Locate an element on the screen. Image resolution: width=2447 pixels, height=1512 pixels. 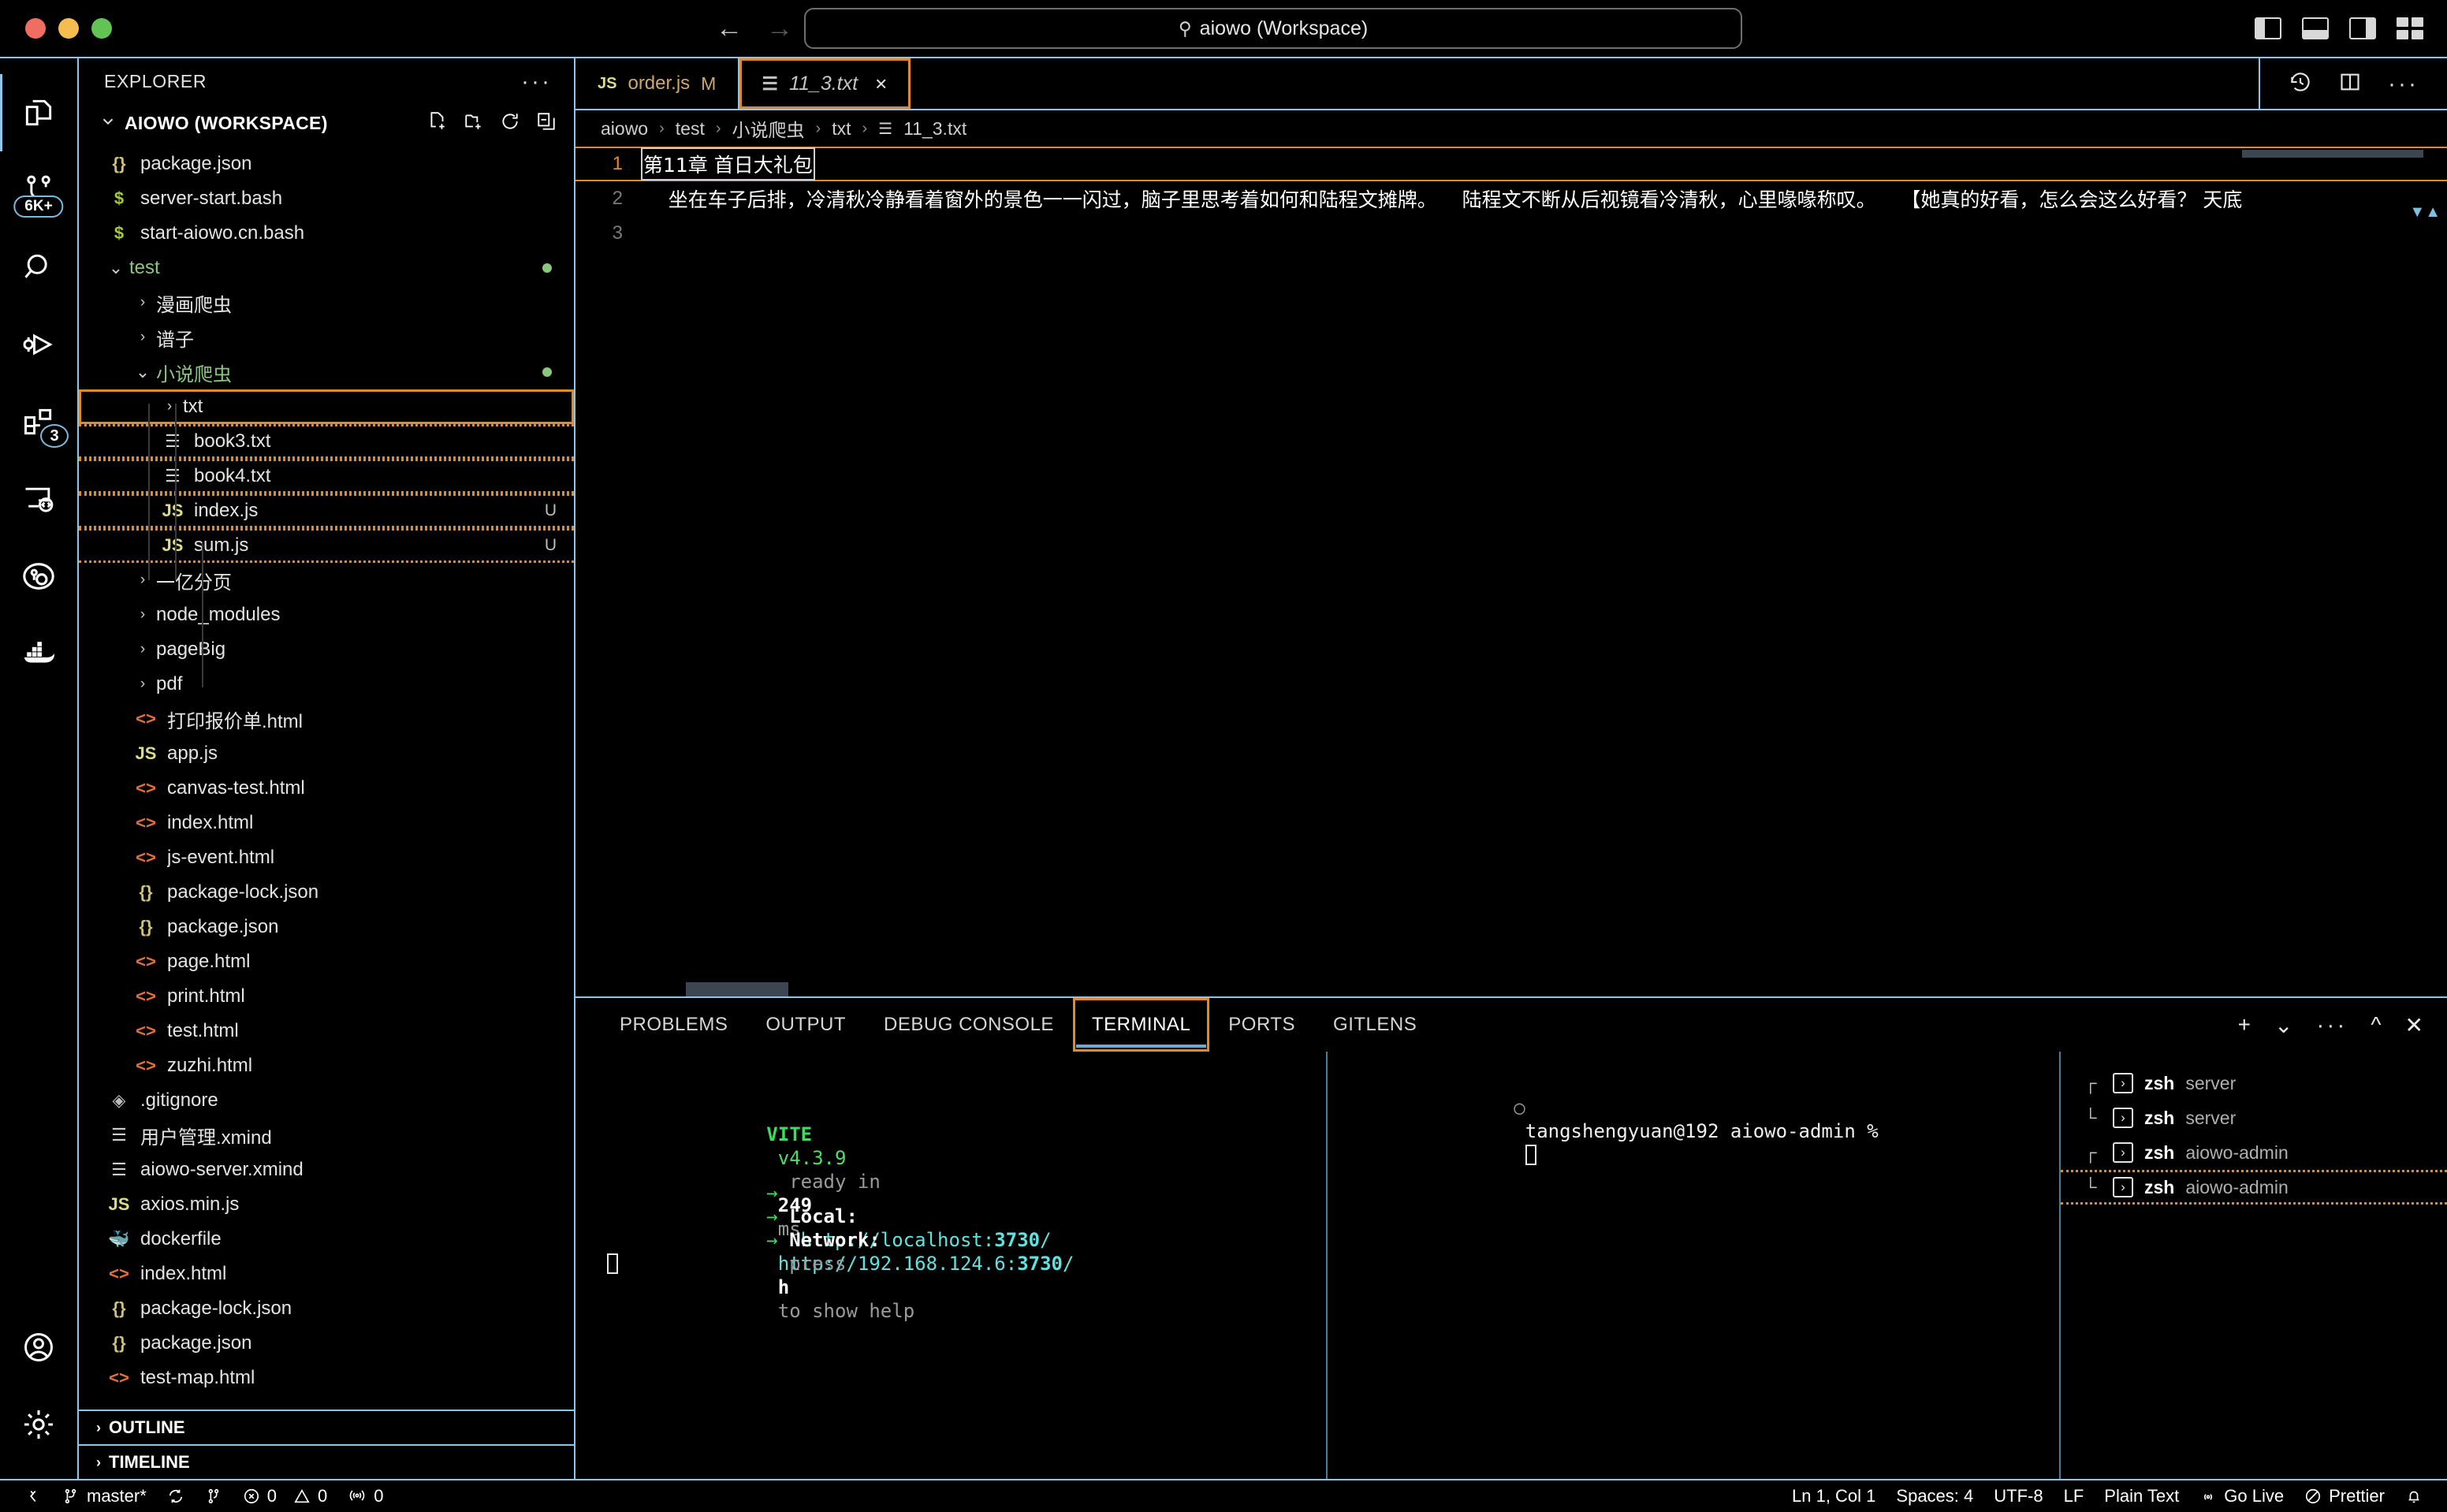
network-url-suffix: / is located at coordinates (1068, 1264).